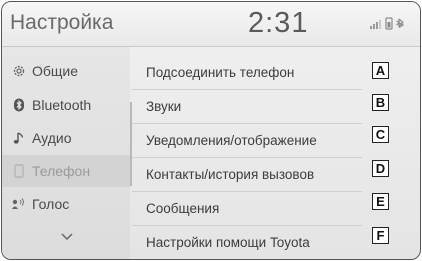  I want to click on sidebar-item-general: Общие, so click(66, 71).